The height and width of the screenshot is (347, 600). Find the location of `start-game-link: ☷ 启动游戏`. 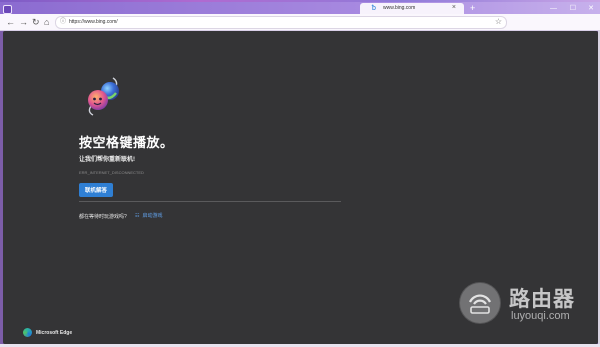

start-game-link: ☷ 启动游戏 is located at coordinates (149, 215).